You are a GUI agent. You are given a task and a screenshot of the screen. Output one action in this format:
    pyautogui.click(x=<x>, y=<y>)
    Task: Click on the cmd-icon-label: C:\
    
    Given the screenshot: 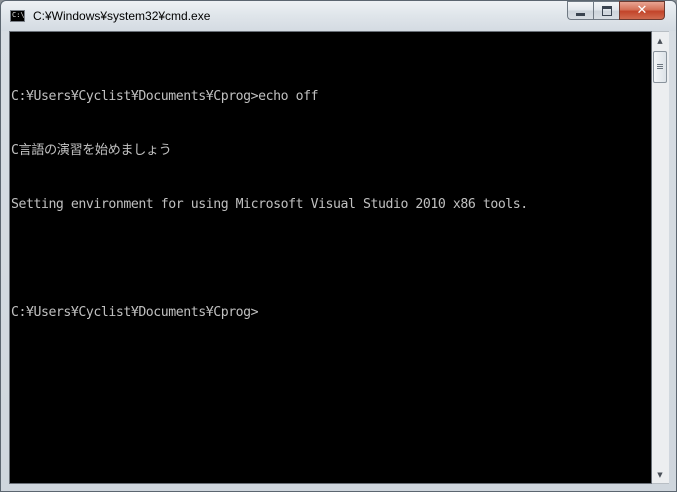 What is the action you would take?
    pyautogui.click(x=18, y=15)
    